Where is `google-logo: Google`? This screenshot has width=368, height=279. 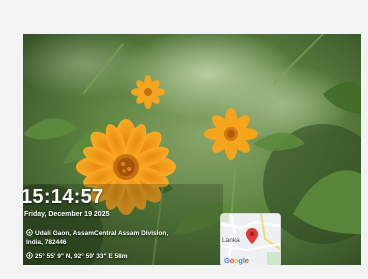
google-logo: Google is located at coordinates (236, 260).